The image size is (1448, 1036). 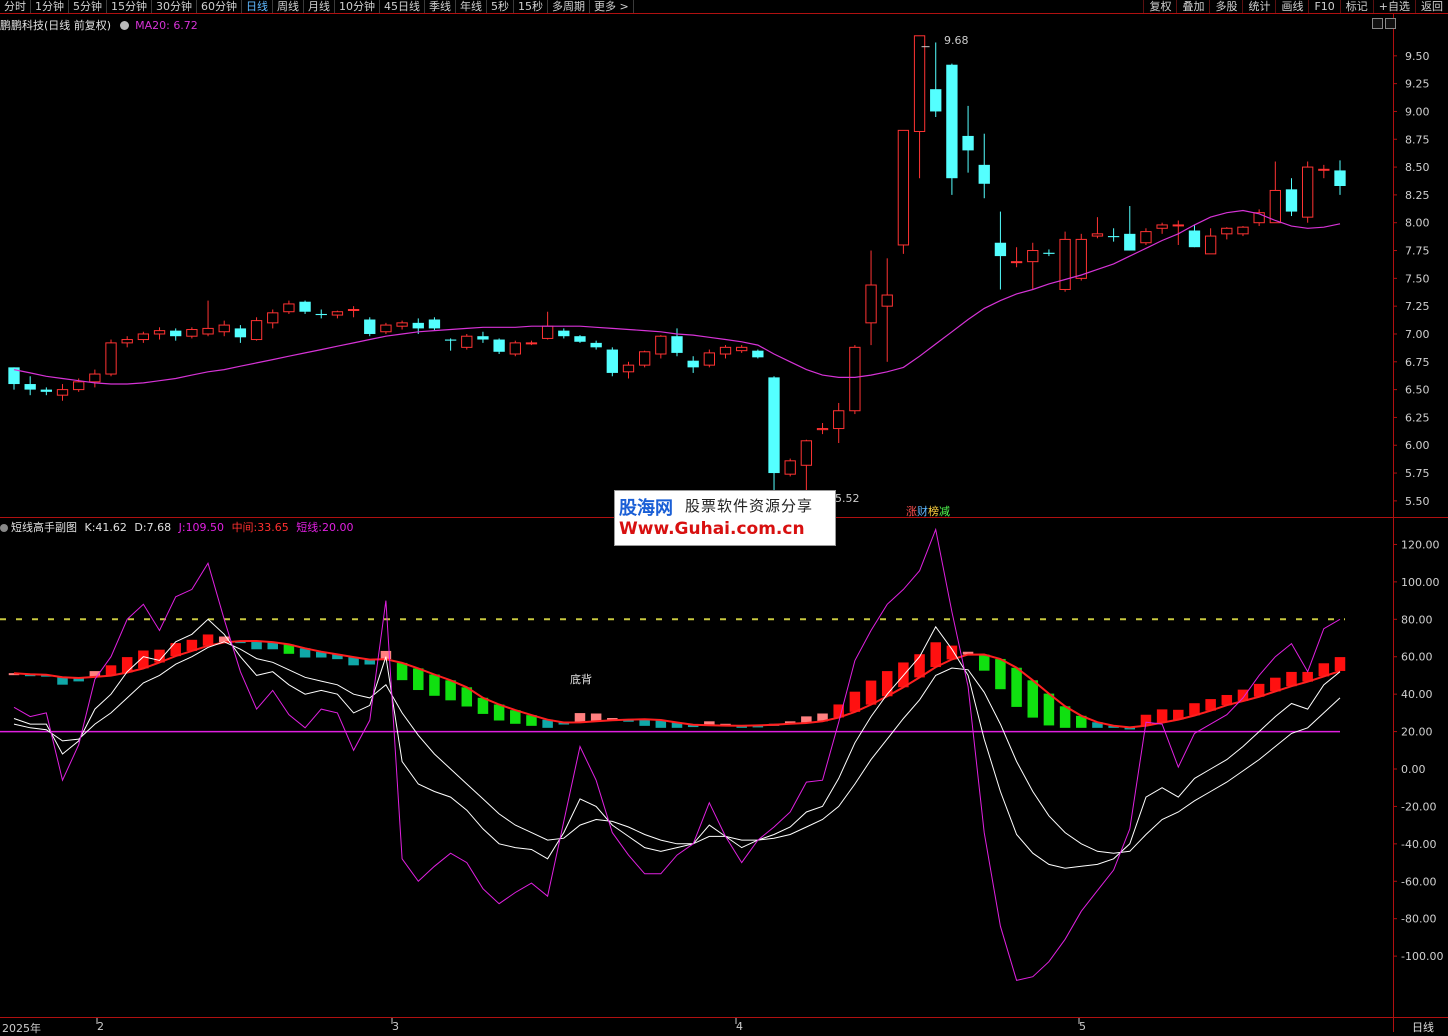 I want to click on price-tick-label: 9.50, so click(x=1417, y=56).